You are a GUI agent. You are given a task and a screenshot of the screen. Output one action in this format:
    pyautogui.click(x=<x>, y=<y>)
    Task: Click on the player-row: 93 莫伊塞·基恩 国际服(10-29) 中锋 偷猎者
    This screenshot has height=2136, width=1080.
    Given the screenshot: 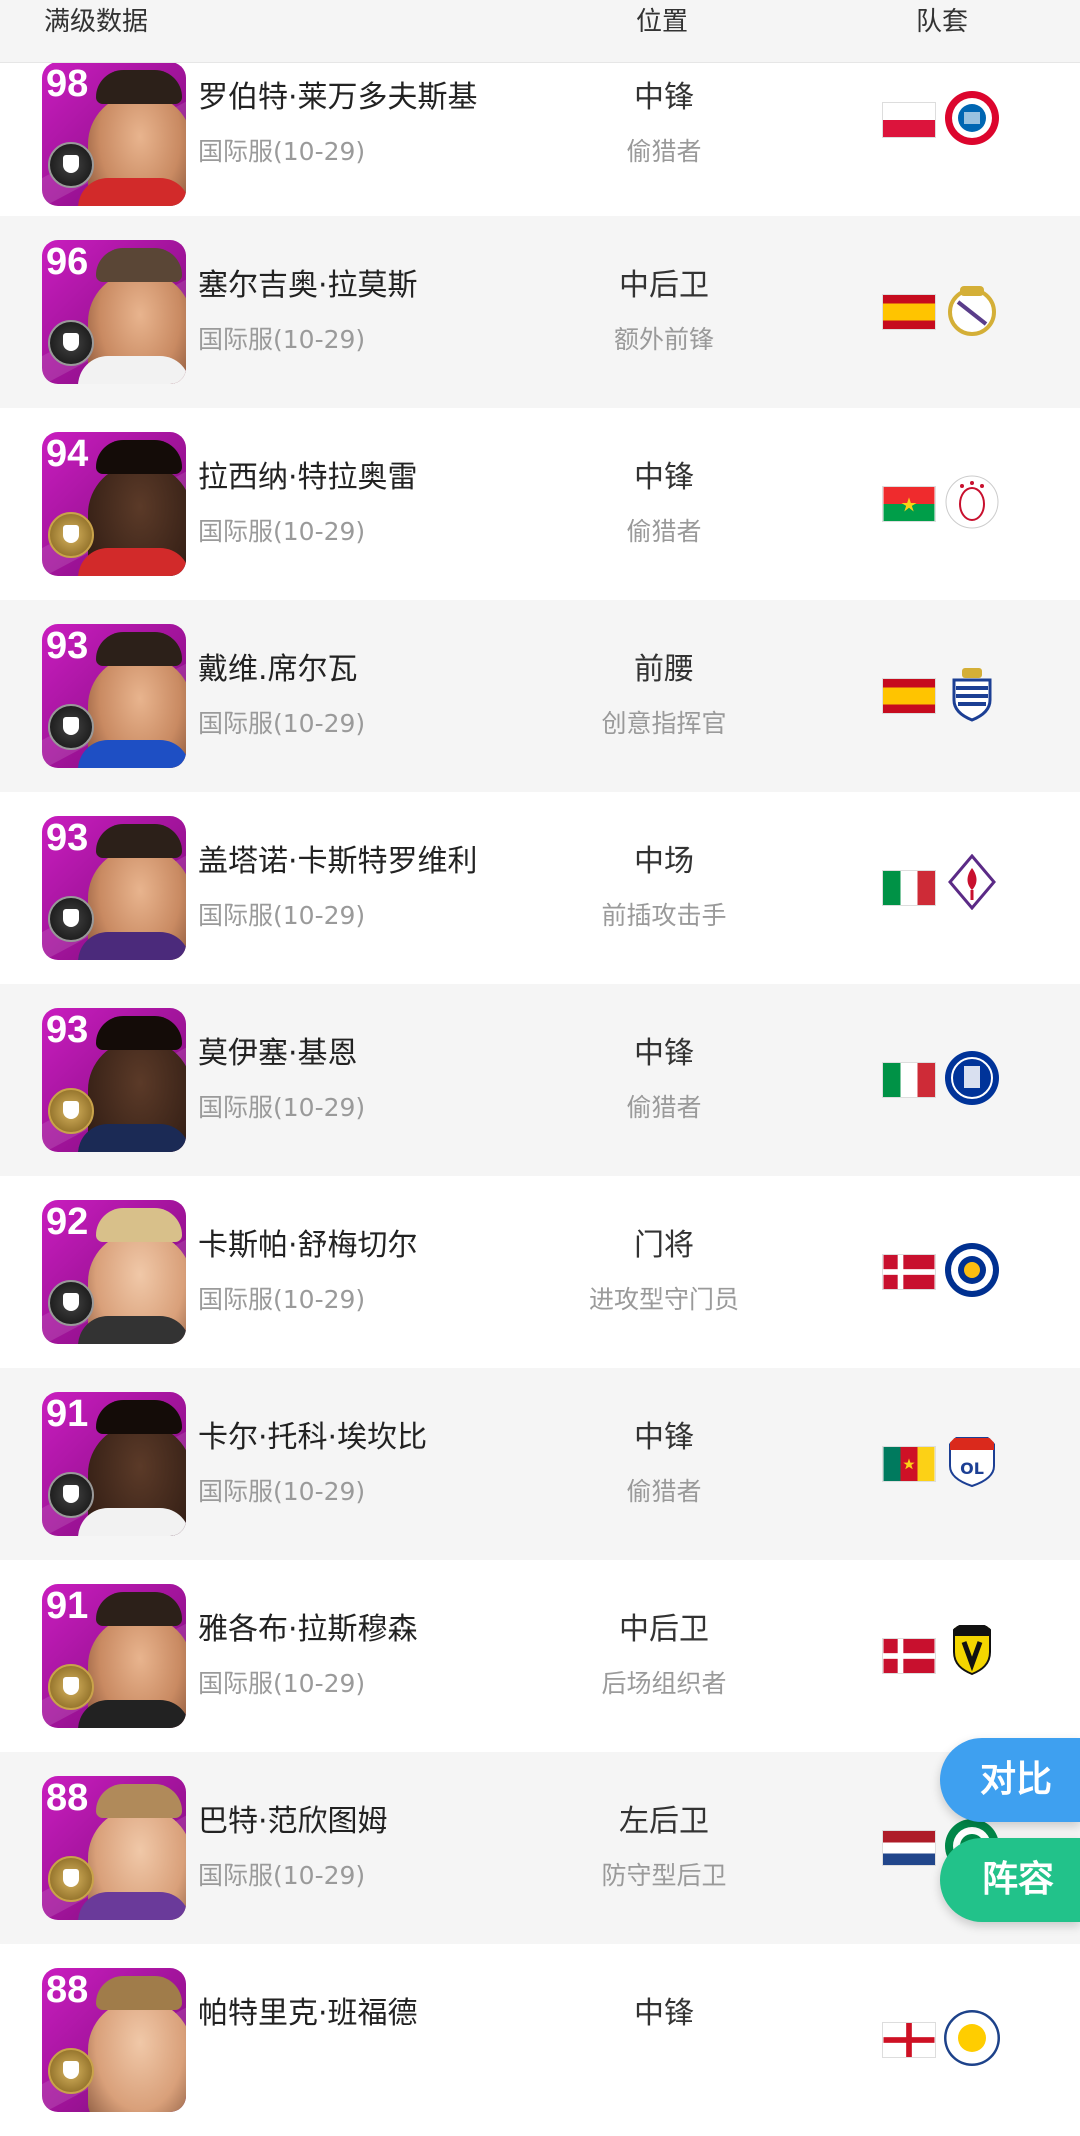 What is the action you would take?
    pyautogui.click(x=540, y=1080)
    